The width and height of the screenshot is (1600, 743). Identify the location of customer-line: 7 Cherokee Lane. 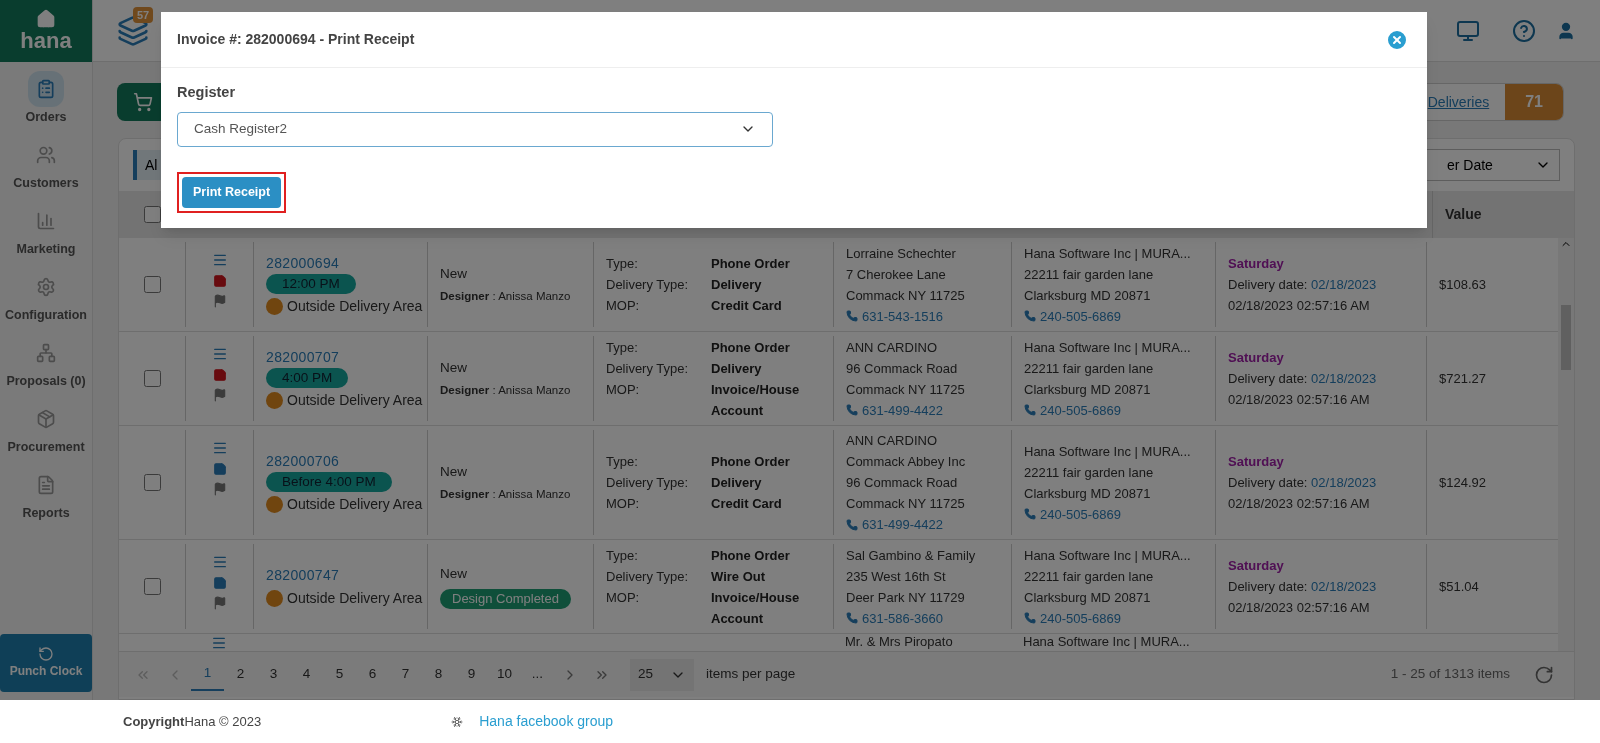
(896, 274).